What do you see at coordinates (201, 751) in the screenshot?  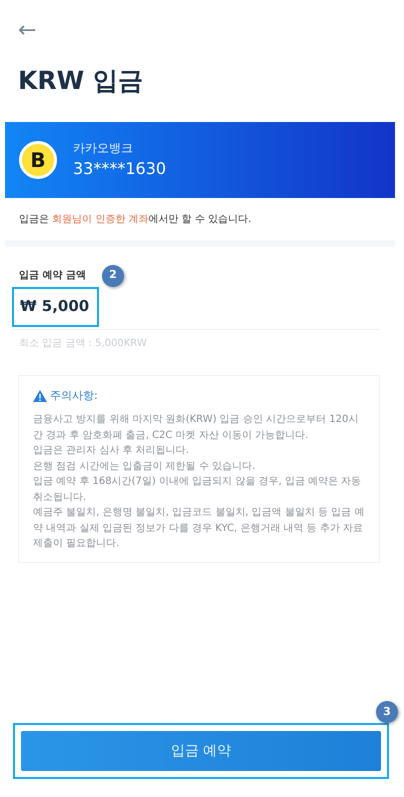 I see `deposit-reserve-button: 입금 예약` at bounding box center [201, 751].